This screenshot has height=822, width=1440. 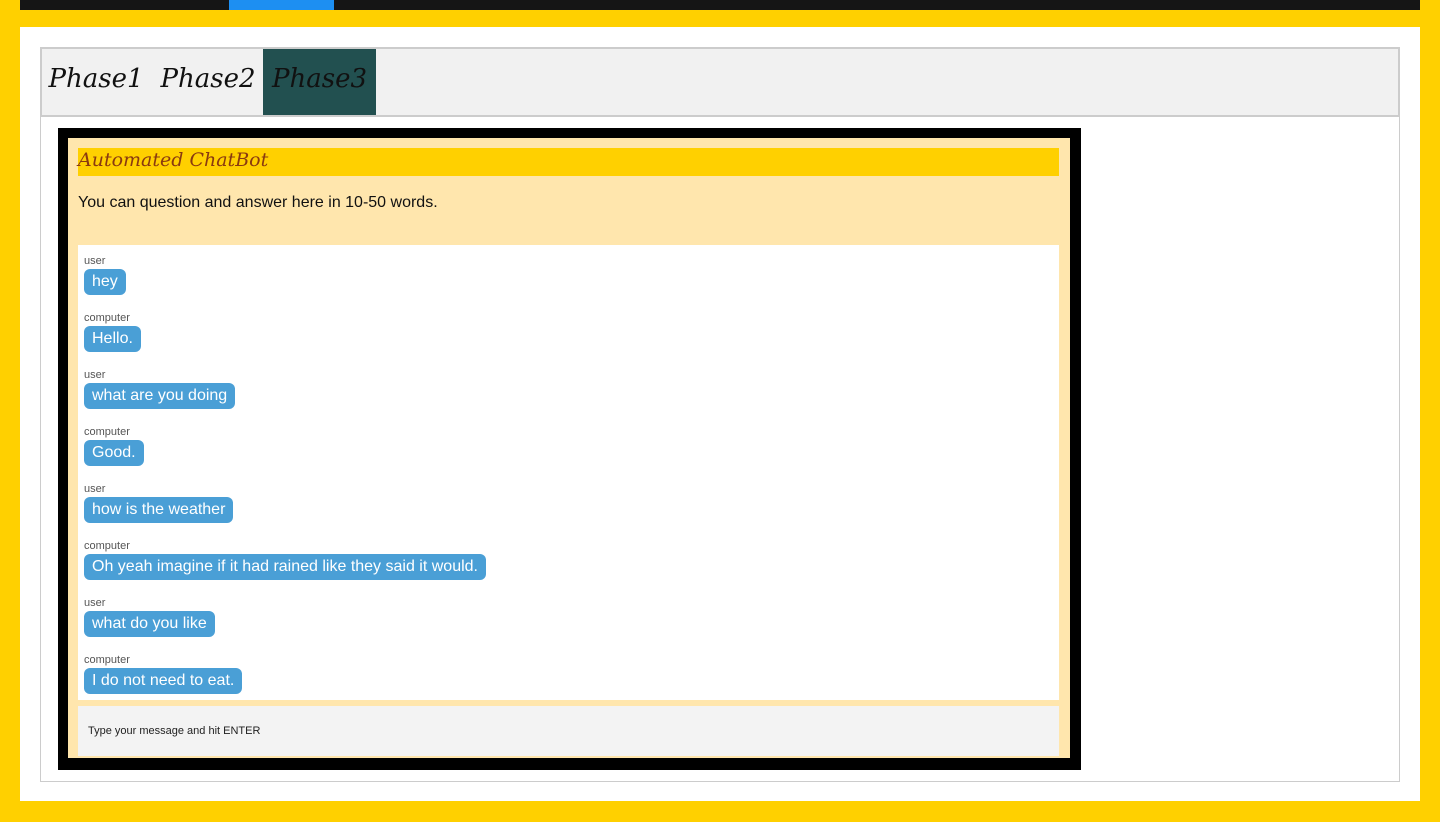 I want to click on message-bubble: how is the weather, so click(x=159, y=510).